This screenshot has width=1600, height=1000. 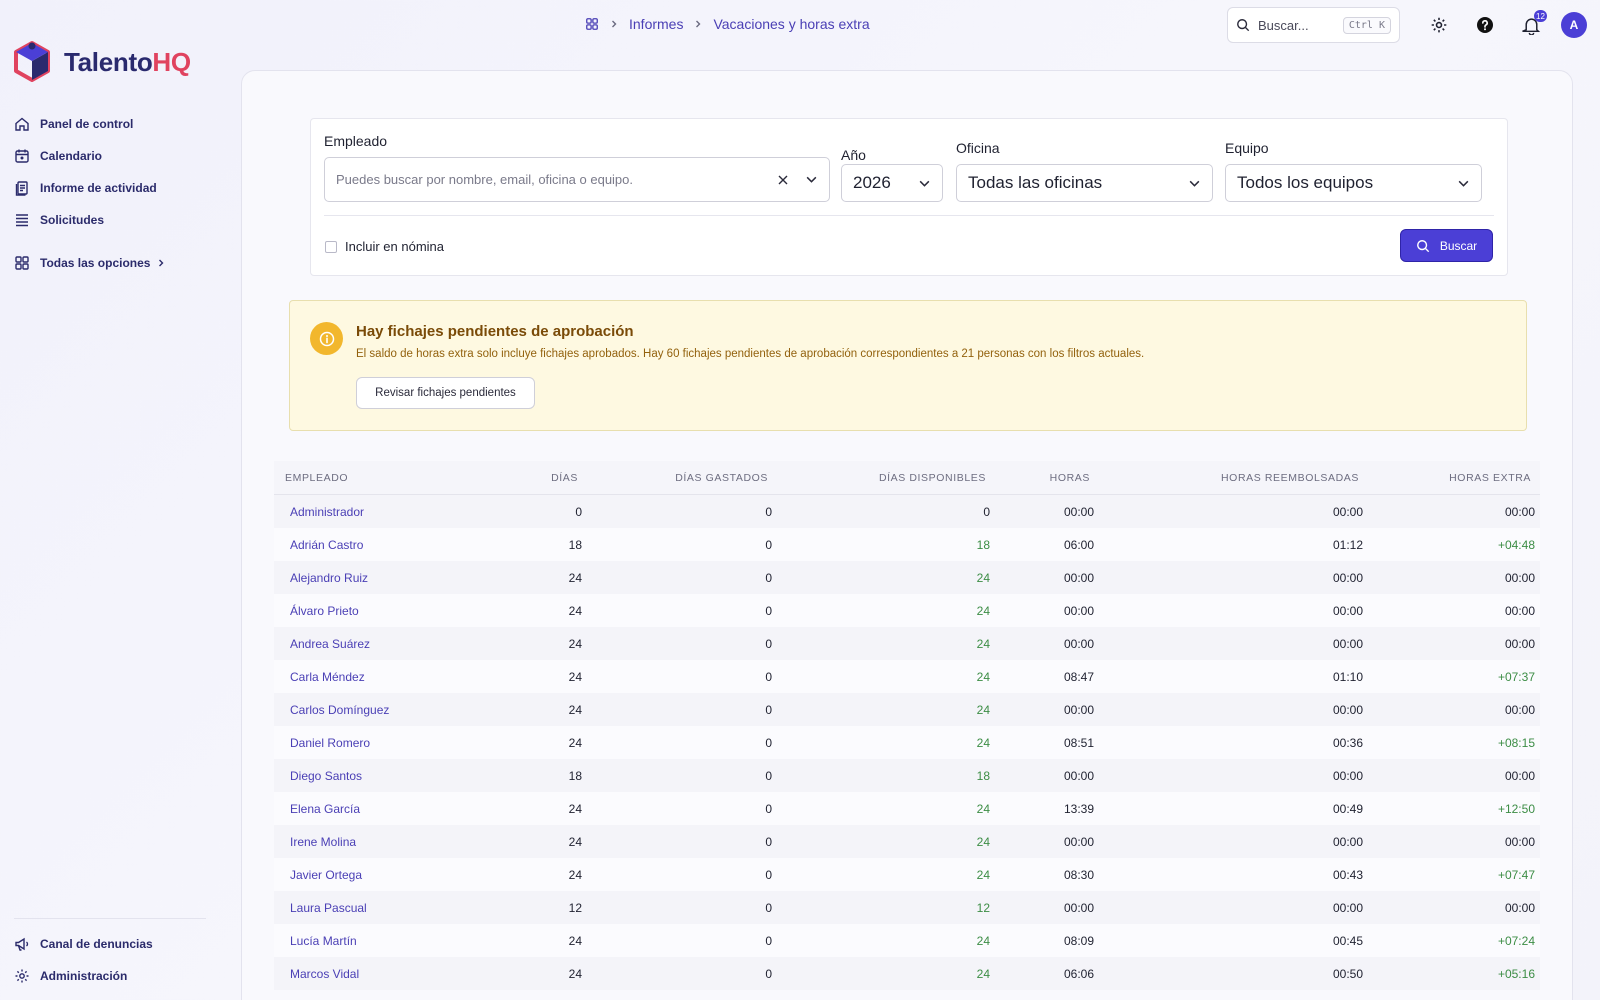 I want to click on cell-hours: 06:06, so click(x=1078, y=973).